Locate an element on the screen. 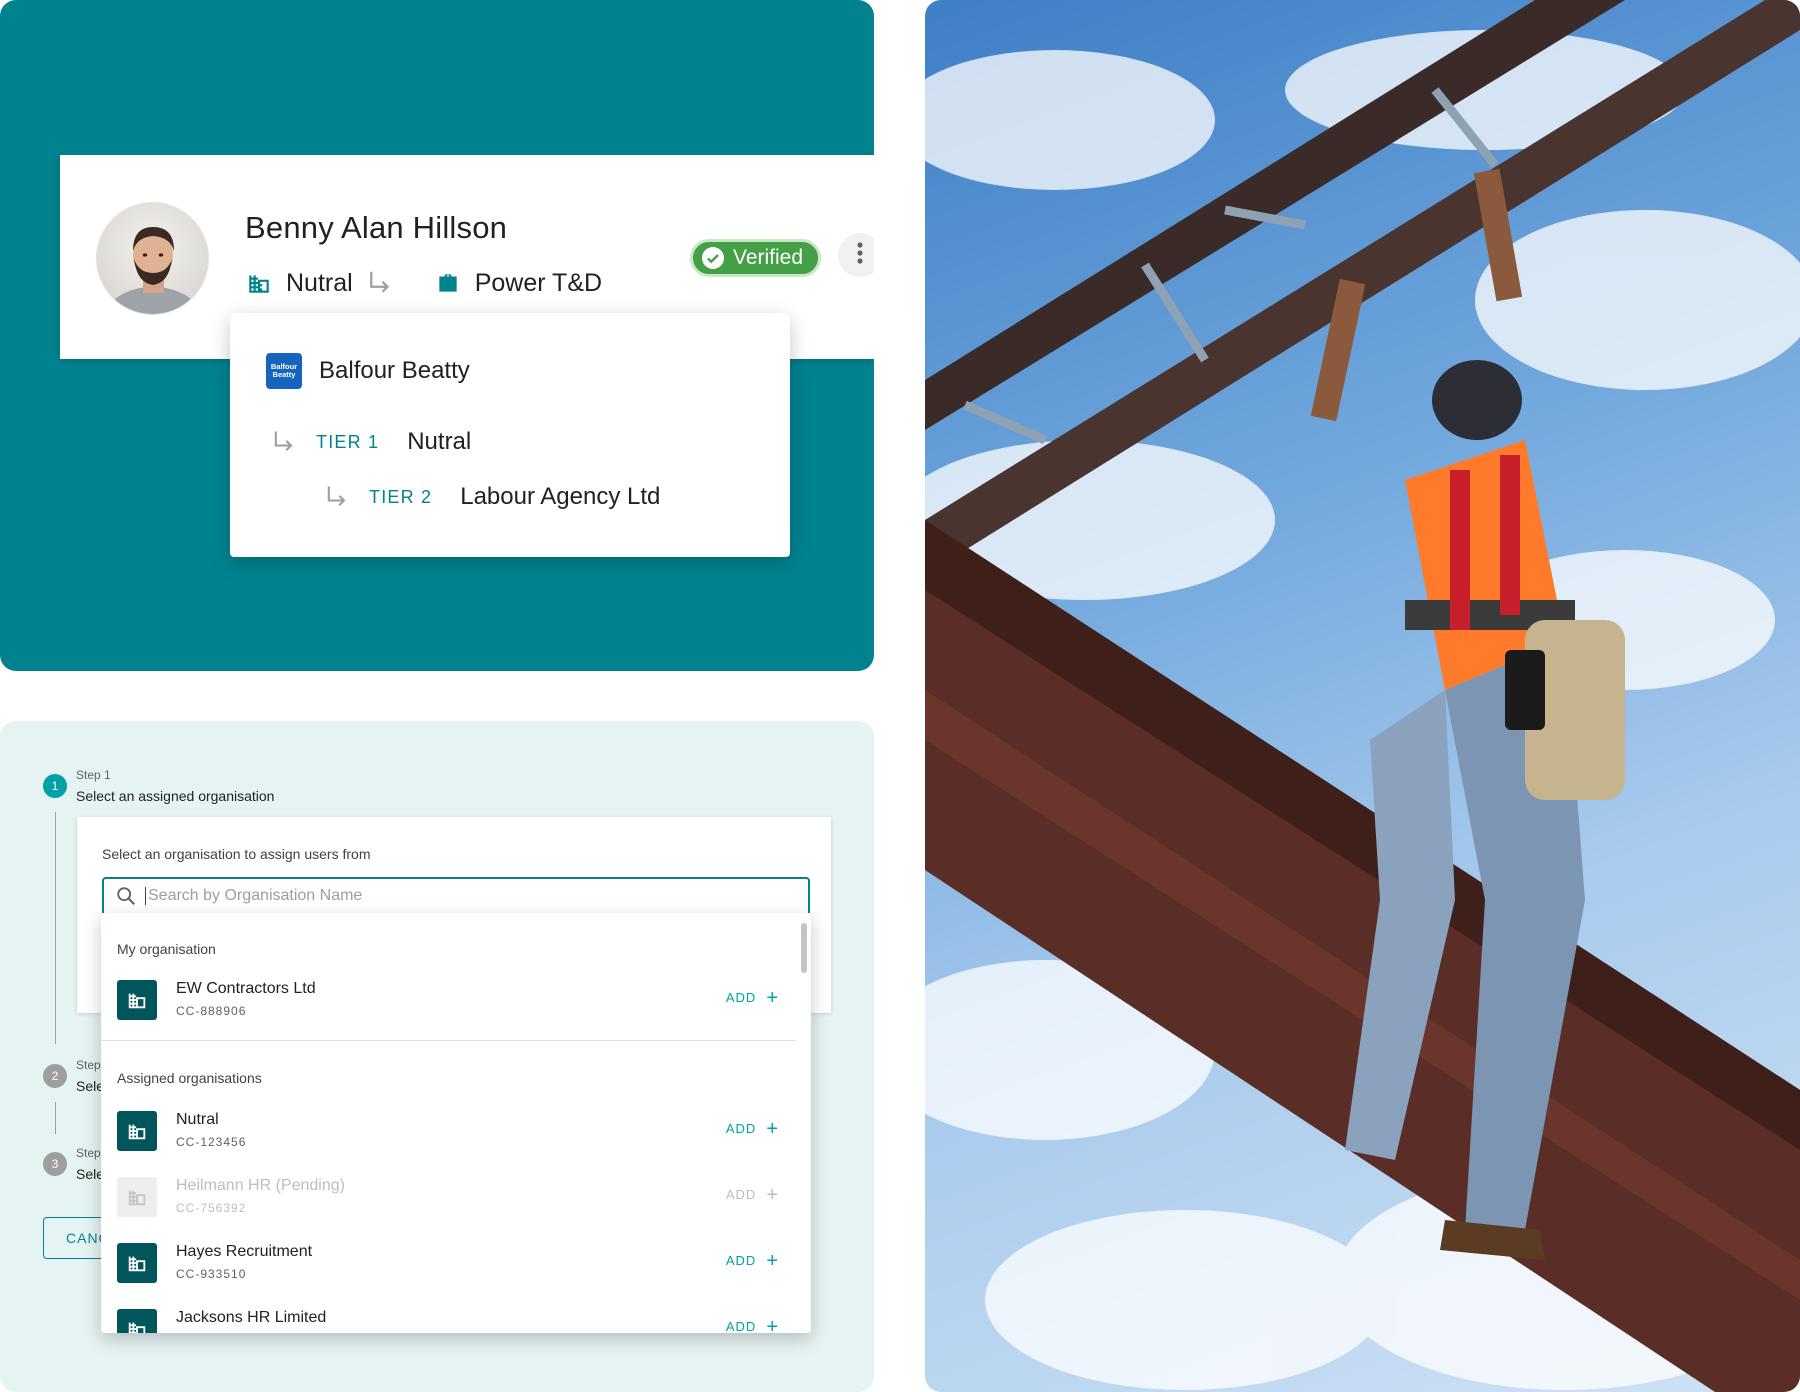 The width and height of the screenshot is (1800, 1392). more-options-button is located at coordinates (856, 255).